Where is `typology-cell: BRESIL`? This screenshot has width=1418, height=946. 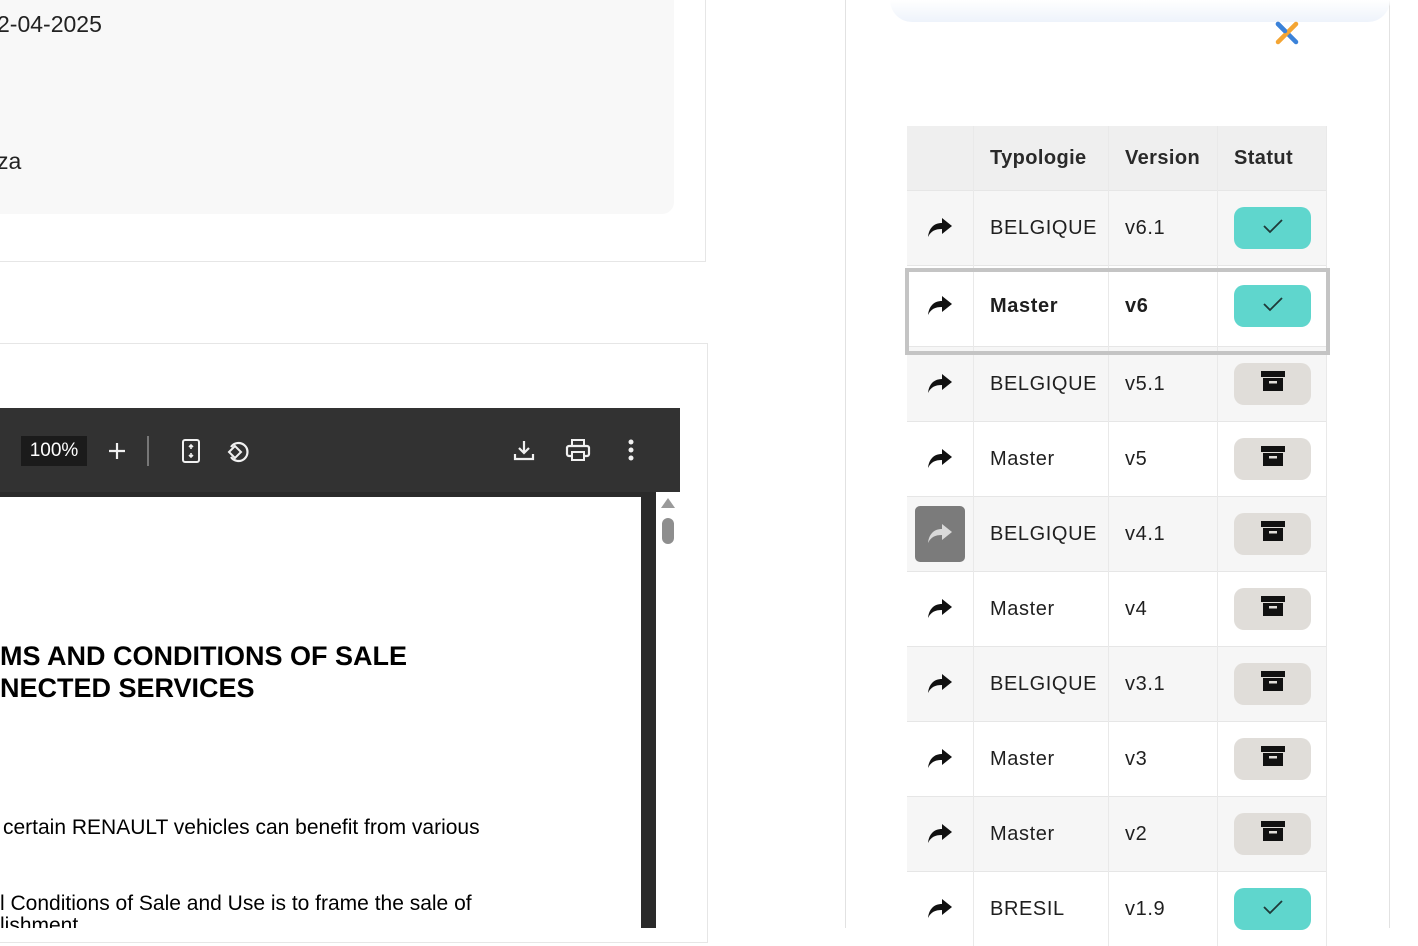 typology-cell: BRESIL is located at coordinates (1041, 909).